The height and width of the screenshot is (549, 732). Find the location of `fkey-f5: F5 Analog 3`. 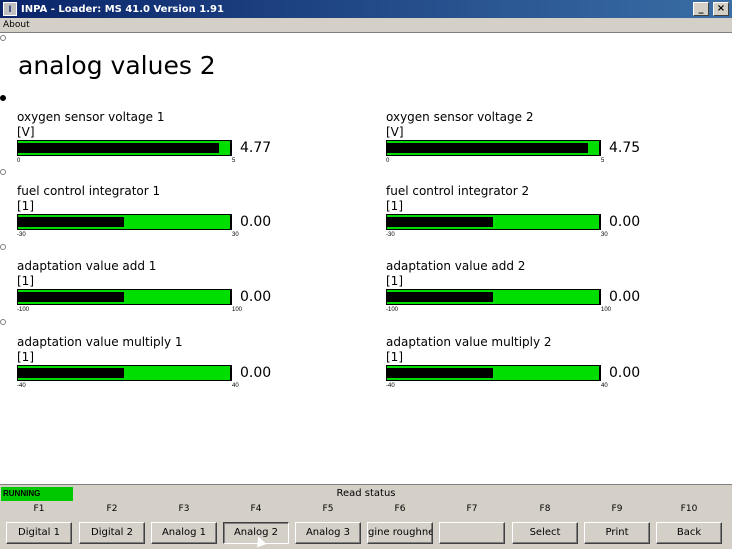

fkey-f5: F5 Analog 3 is located at coordinates (328, 525).